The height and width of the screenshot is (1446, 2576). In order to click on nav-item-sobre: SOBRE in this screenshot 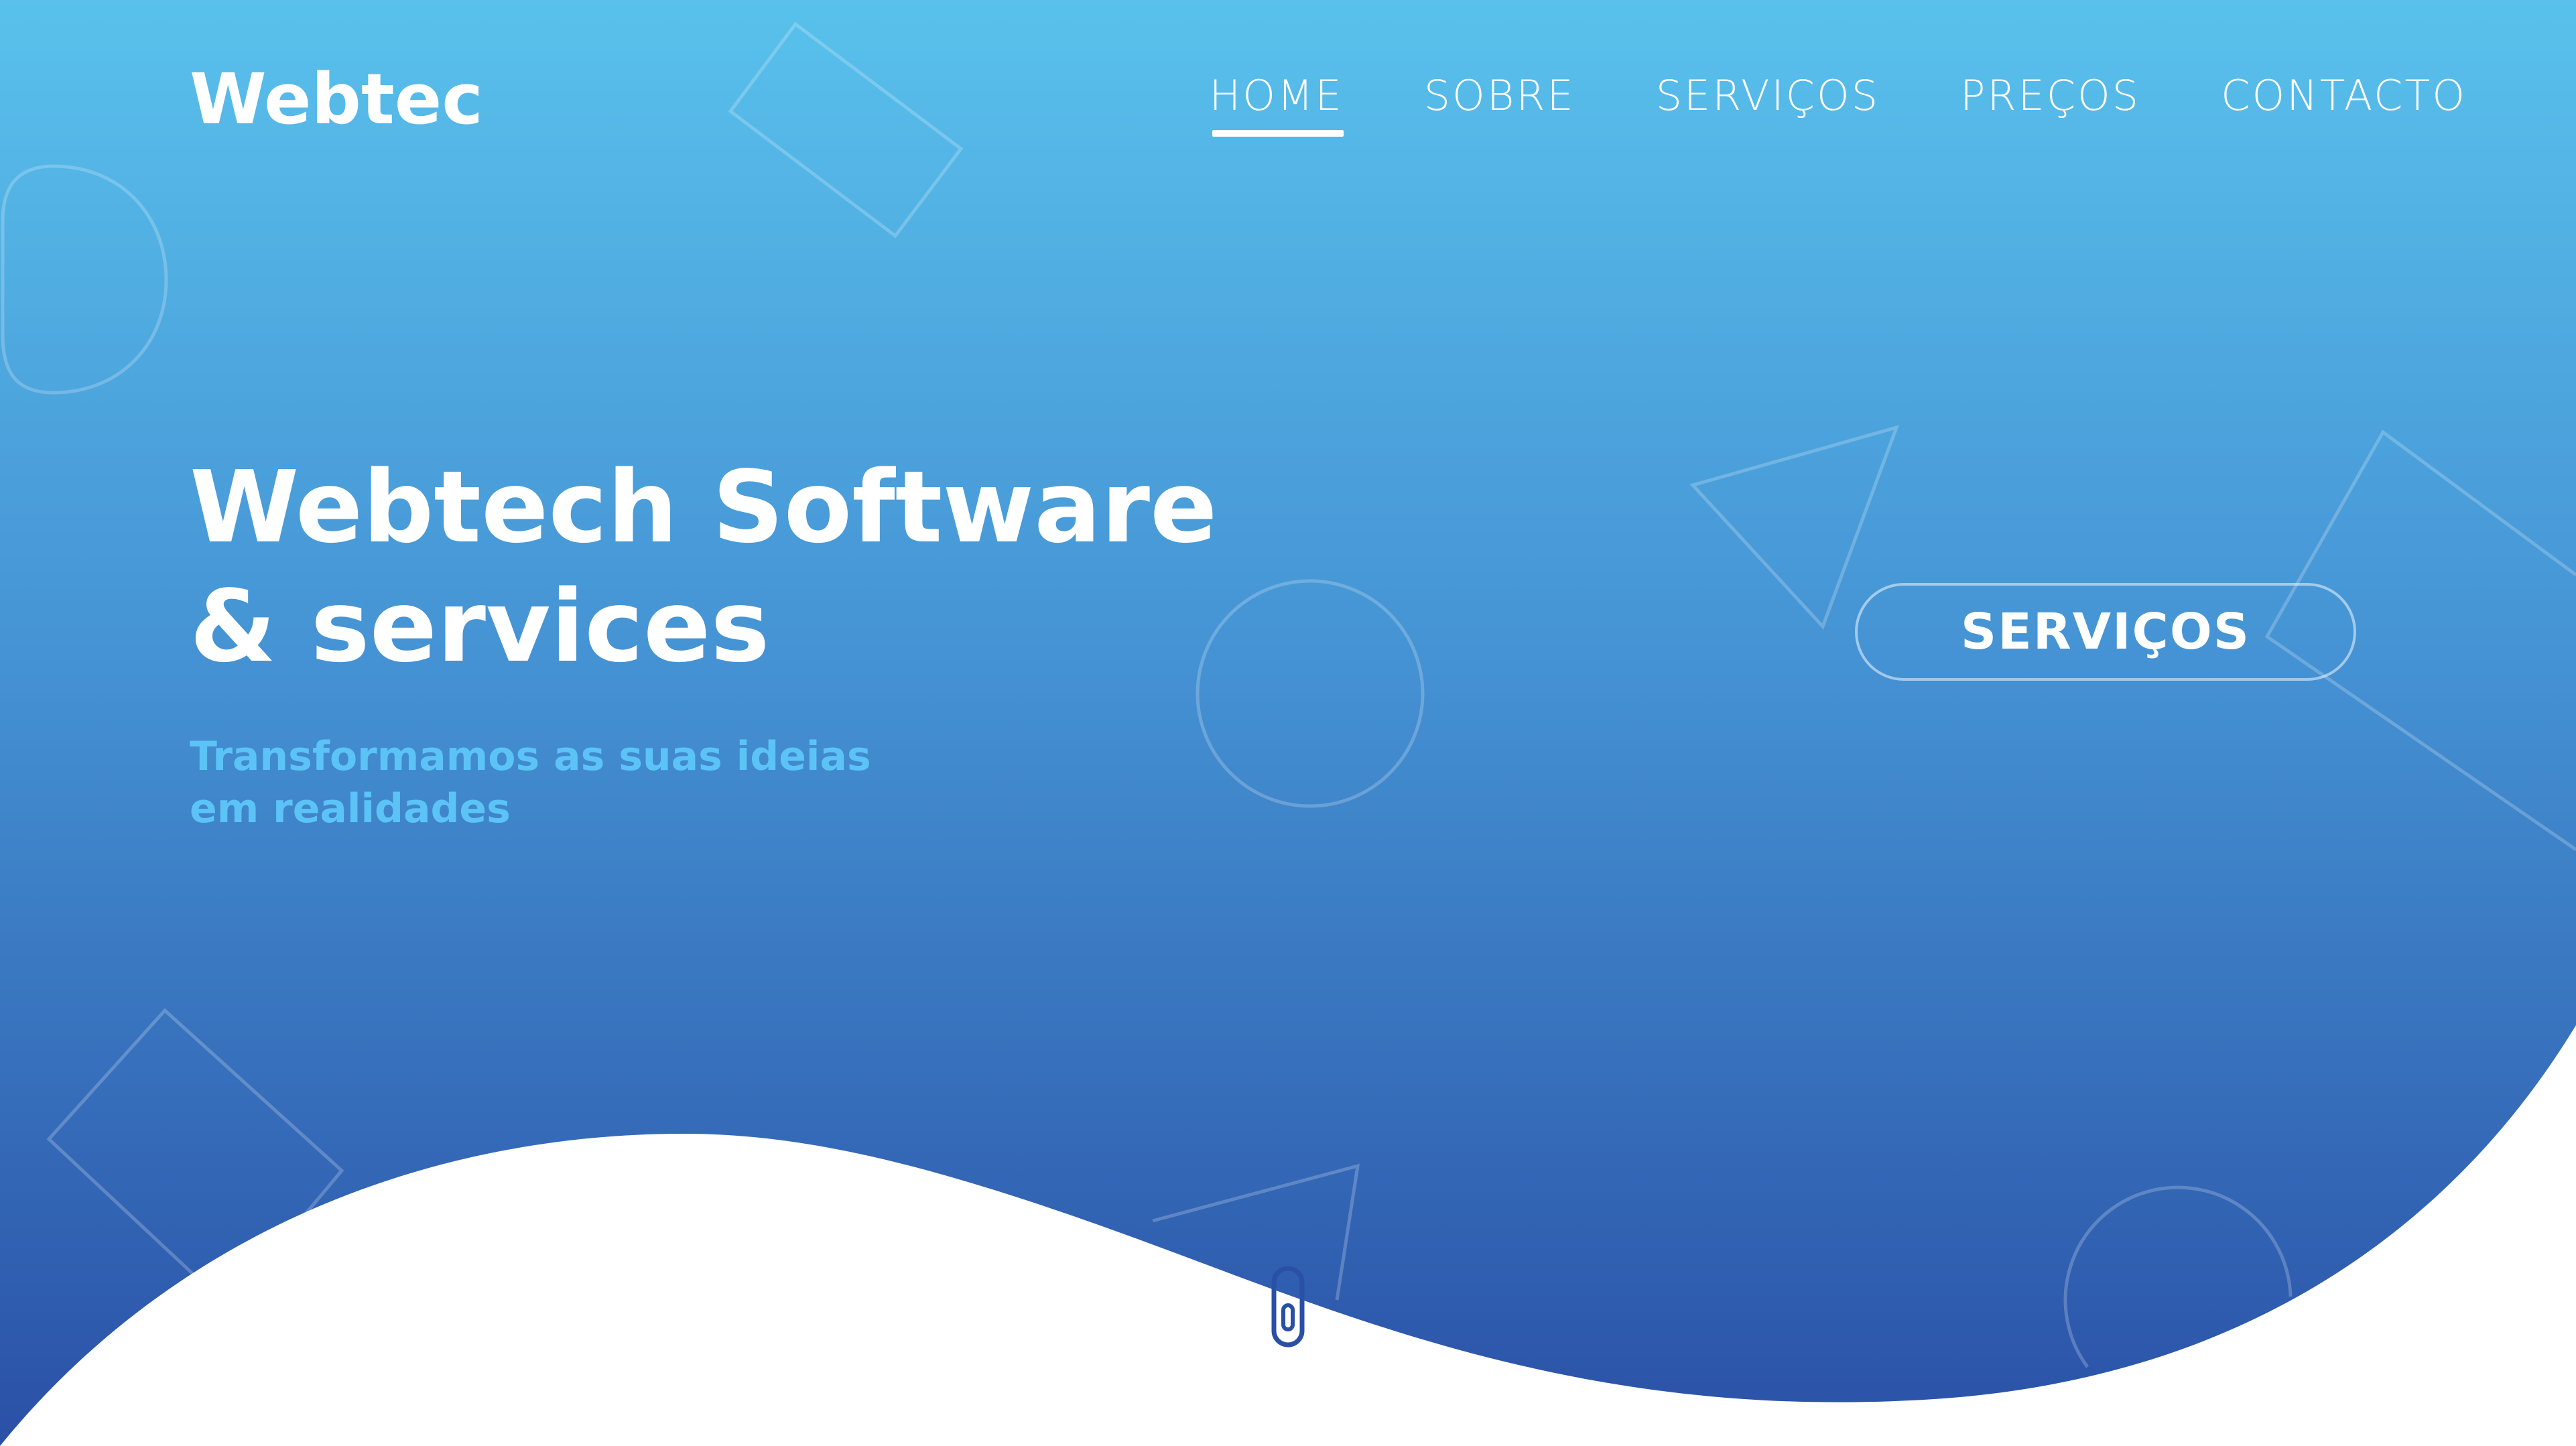, I will do `click(1499, 96)`.